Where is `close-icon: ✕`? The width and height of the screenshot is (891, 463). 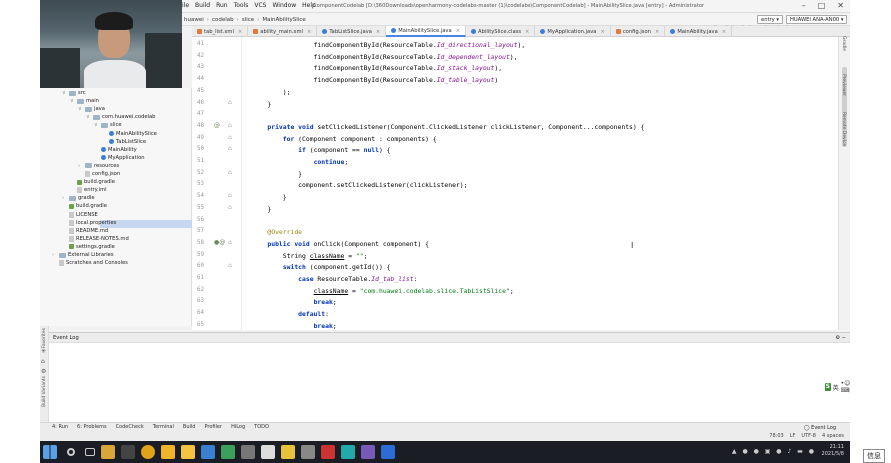 close-icon: ✕ is located at coordinates (840, 5).